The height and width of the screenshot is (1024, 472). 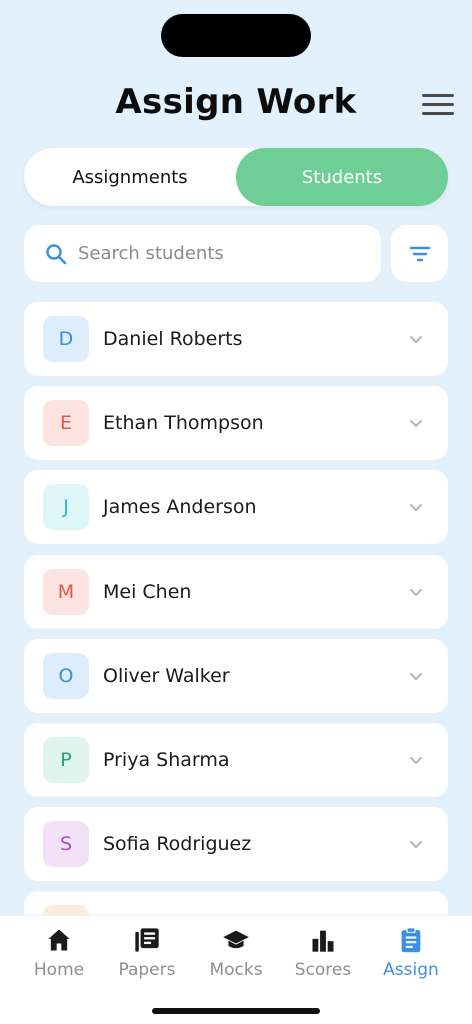 I want to click on avatar: E, so click(x=66, y=423).